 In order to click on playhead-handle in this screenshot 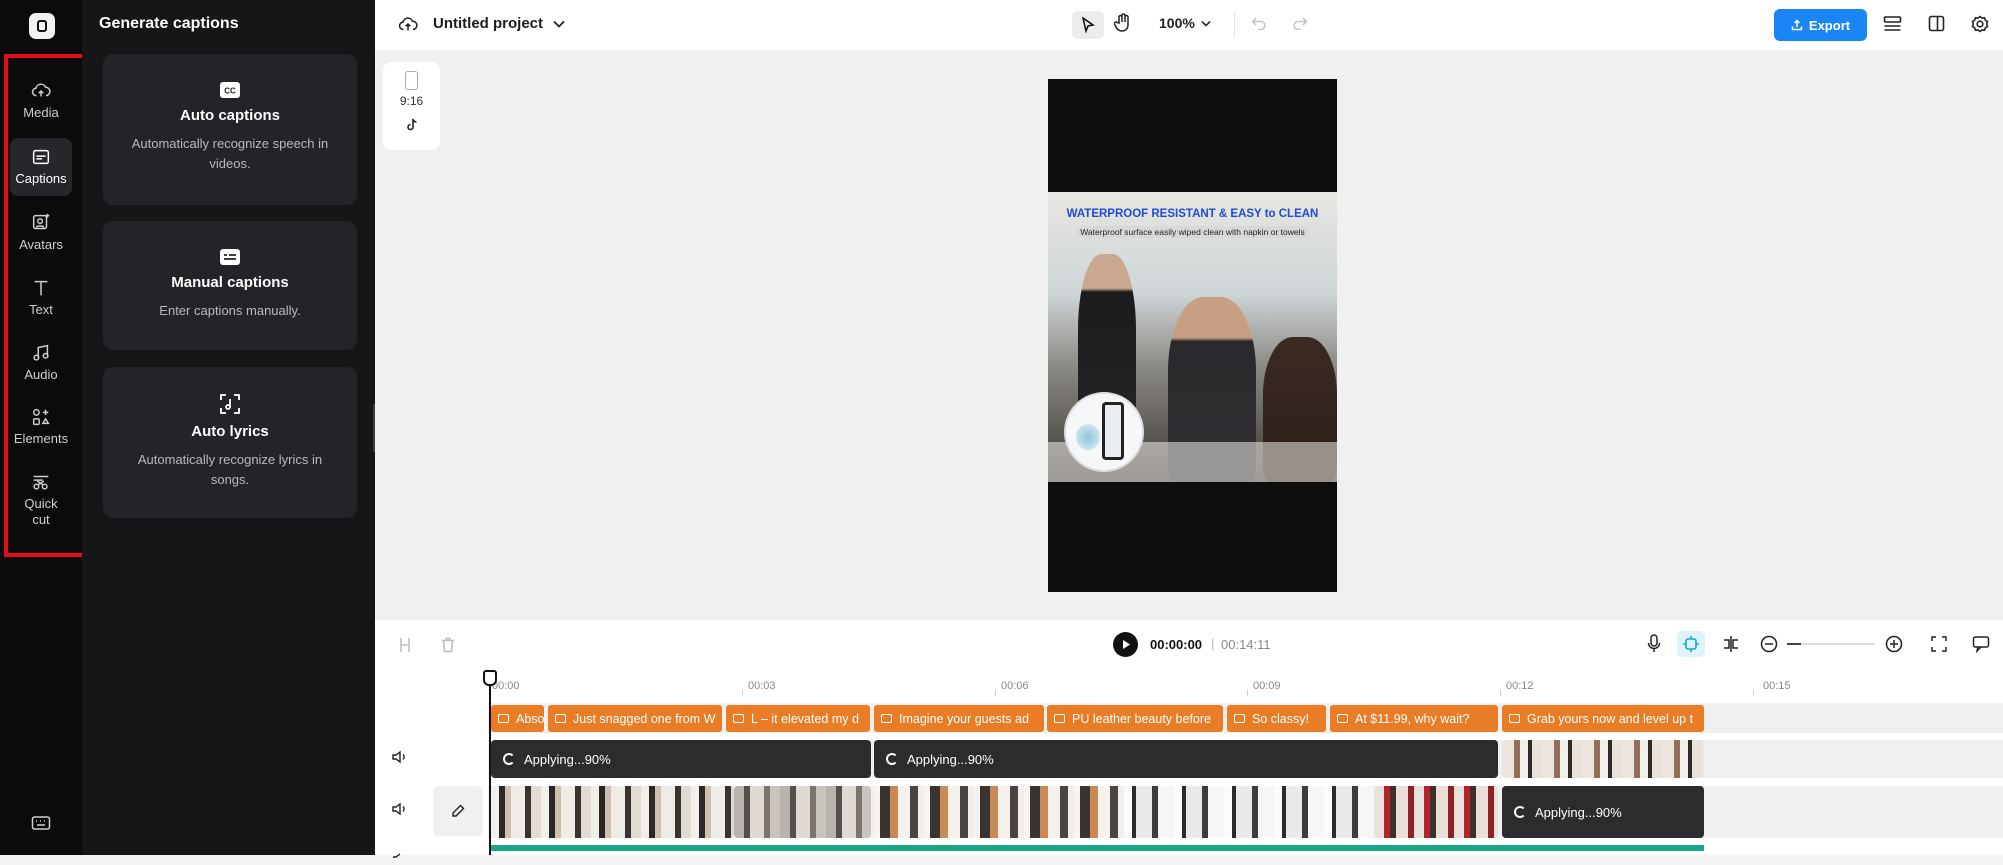, I will do `click(490, 678)`.